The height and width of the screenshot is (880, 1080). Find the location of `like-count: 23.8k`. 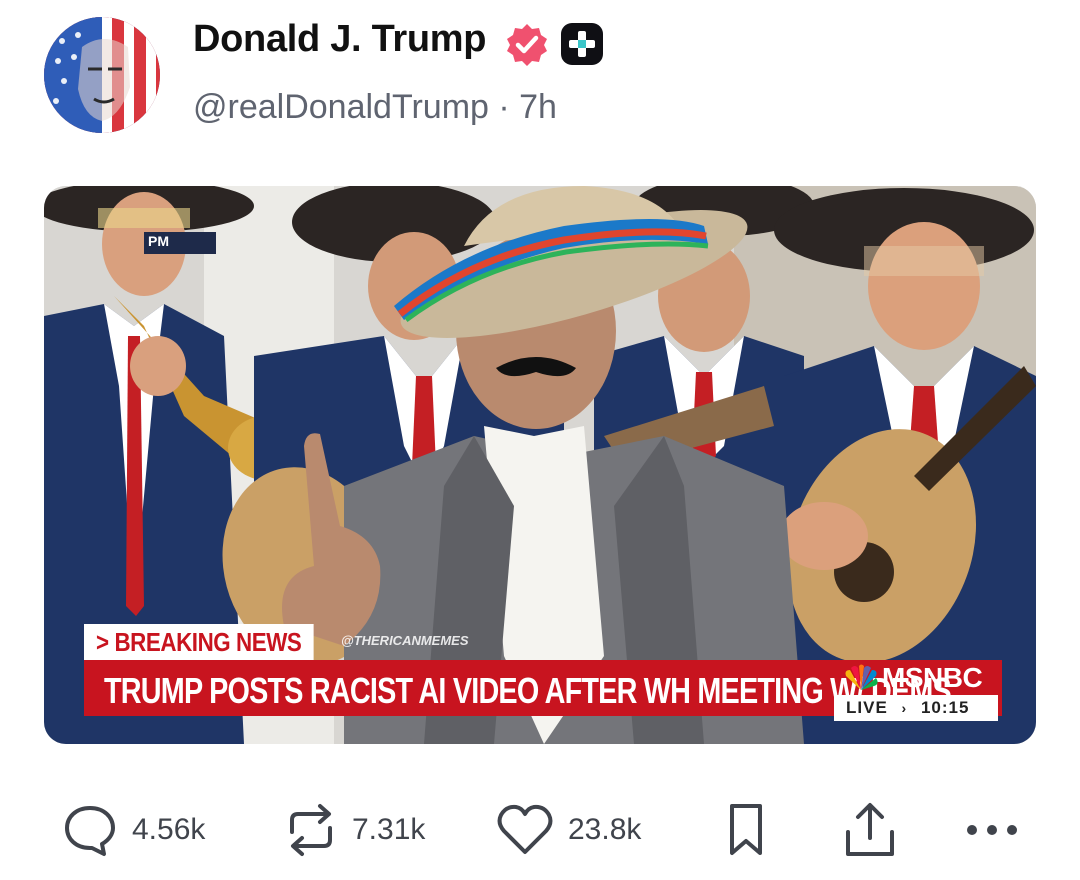

like-count: 23.8k is located at coordinates (605, 829).